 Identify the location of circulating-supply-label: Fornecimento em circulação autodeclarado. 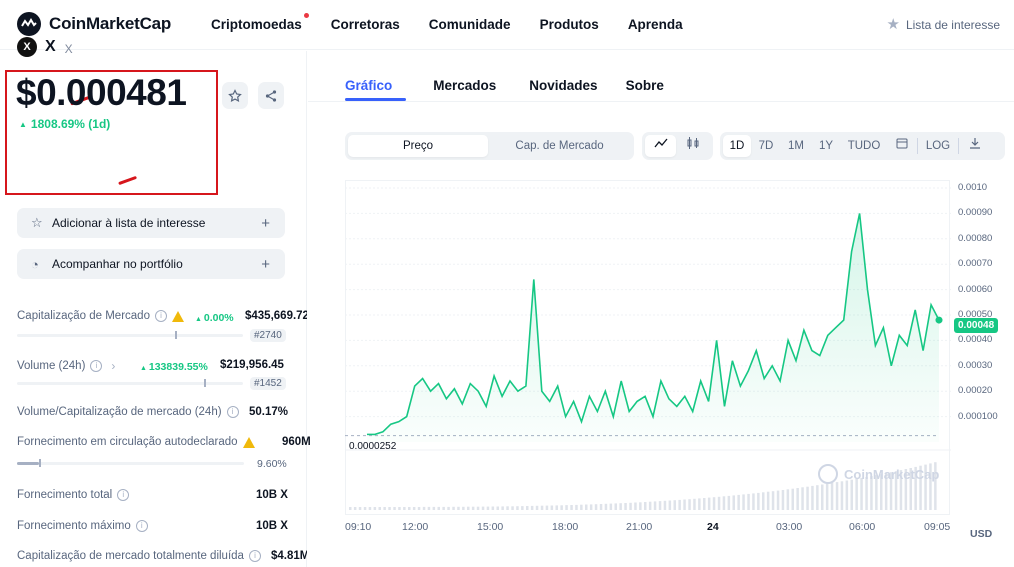
(136, 442).